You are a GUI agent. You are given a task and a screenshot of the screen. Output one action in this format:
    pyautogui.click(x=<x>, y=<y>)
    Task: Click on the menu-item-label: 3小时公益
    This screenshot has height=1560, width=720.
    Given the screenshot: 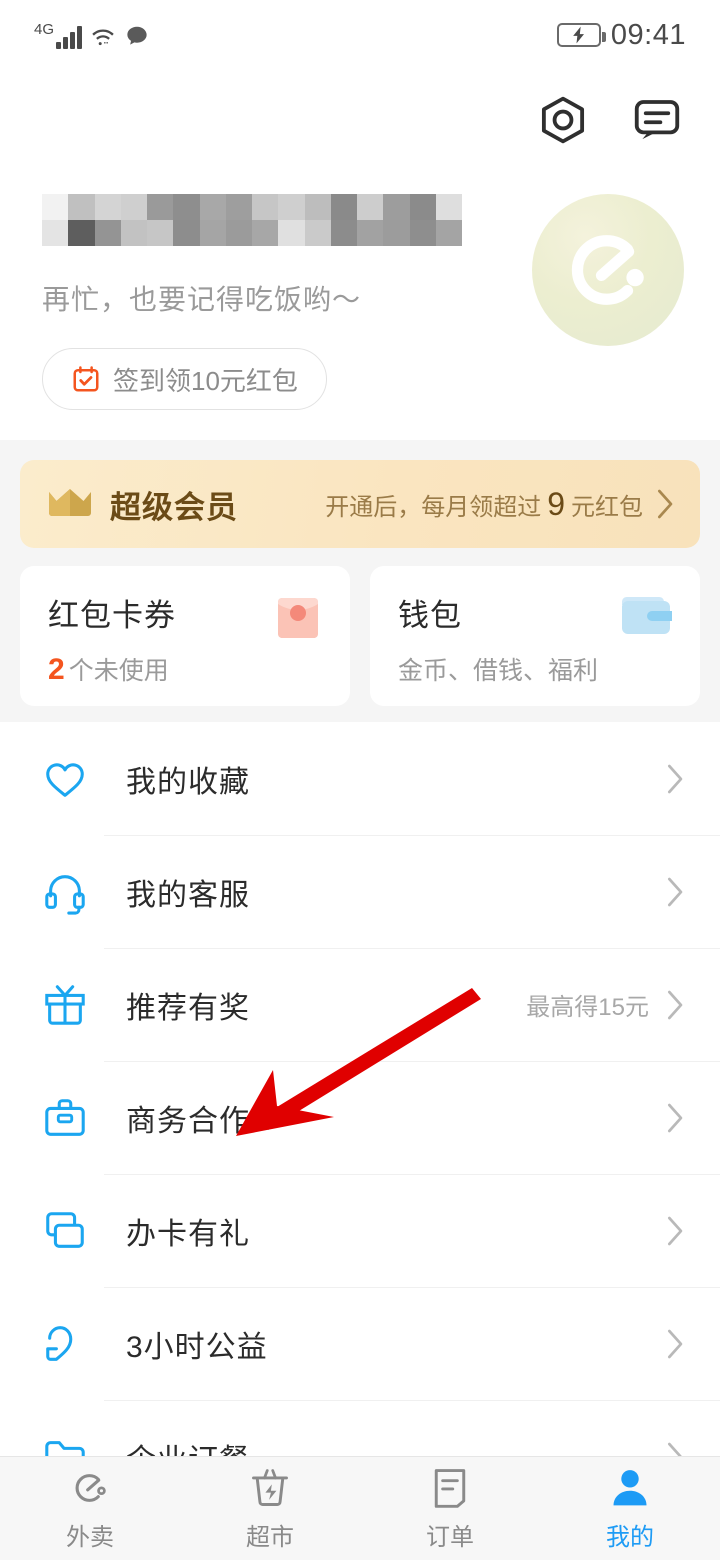 What is the action you would take?
    pyautogui.click(x=197, y=1347)
    